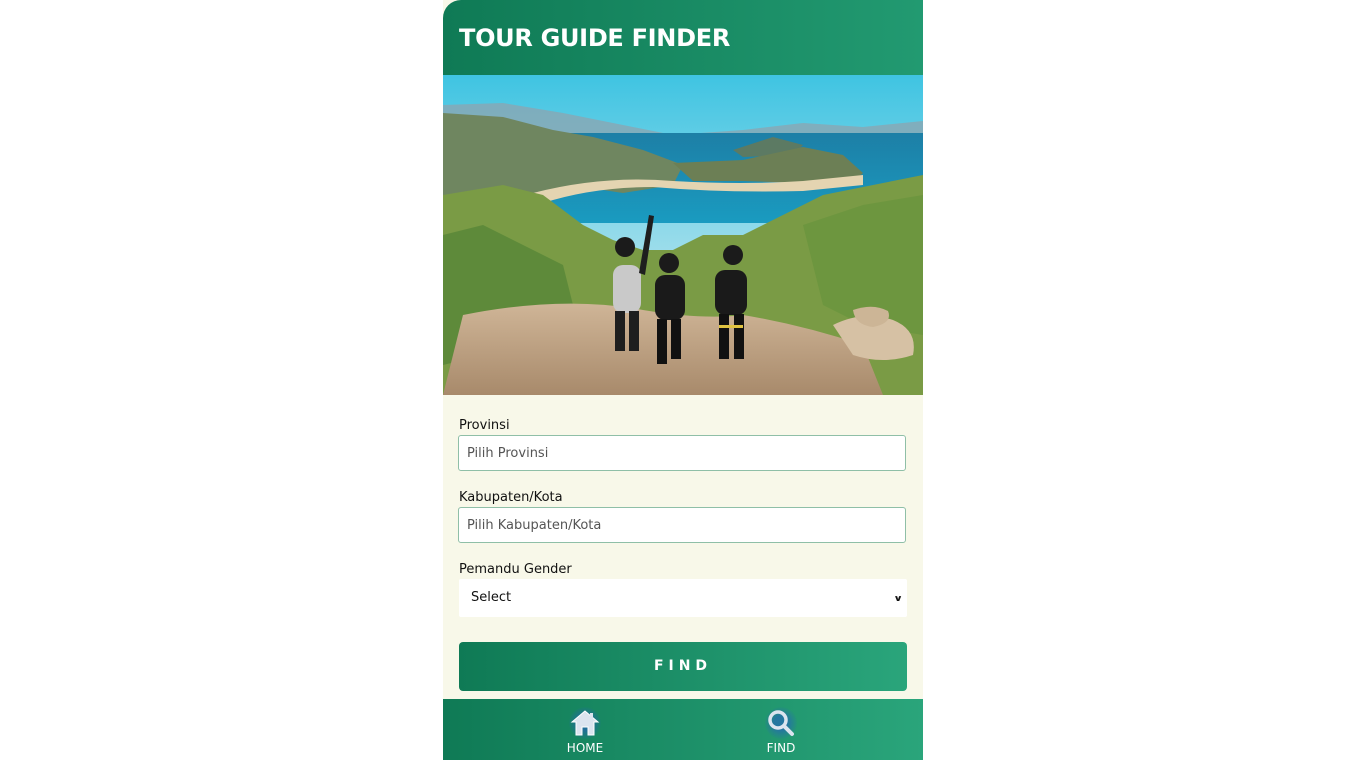 This screenshot has height=760, width=1366. What do you see at coordinates (682, 453) in the screenshot?
I see `province-input` at bounding box center [682, 453].